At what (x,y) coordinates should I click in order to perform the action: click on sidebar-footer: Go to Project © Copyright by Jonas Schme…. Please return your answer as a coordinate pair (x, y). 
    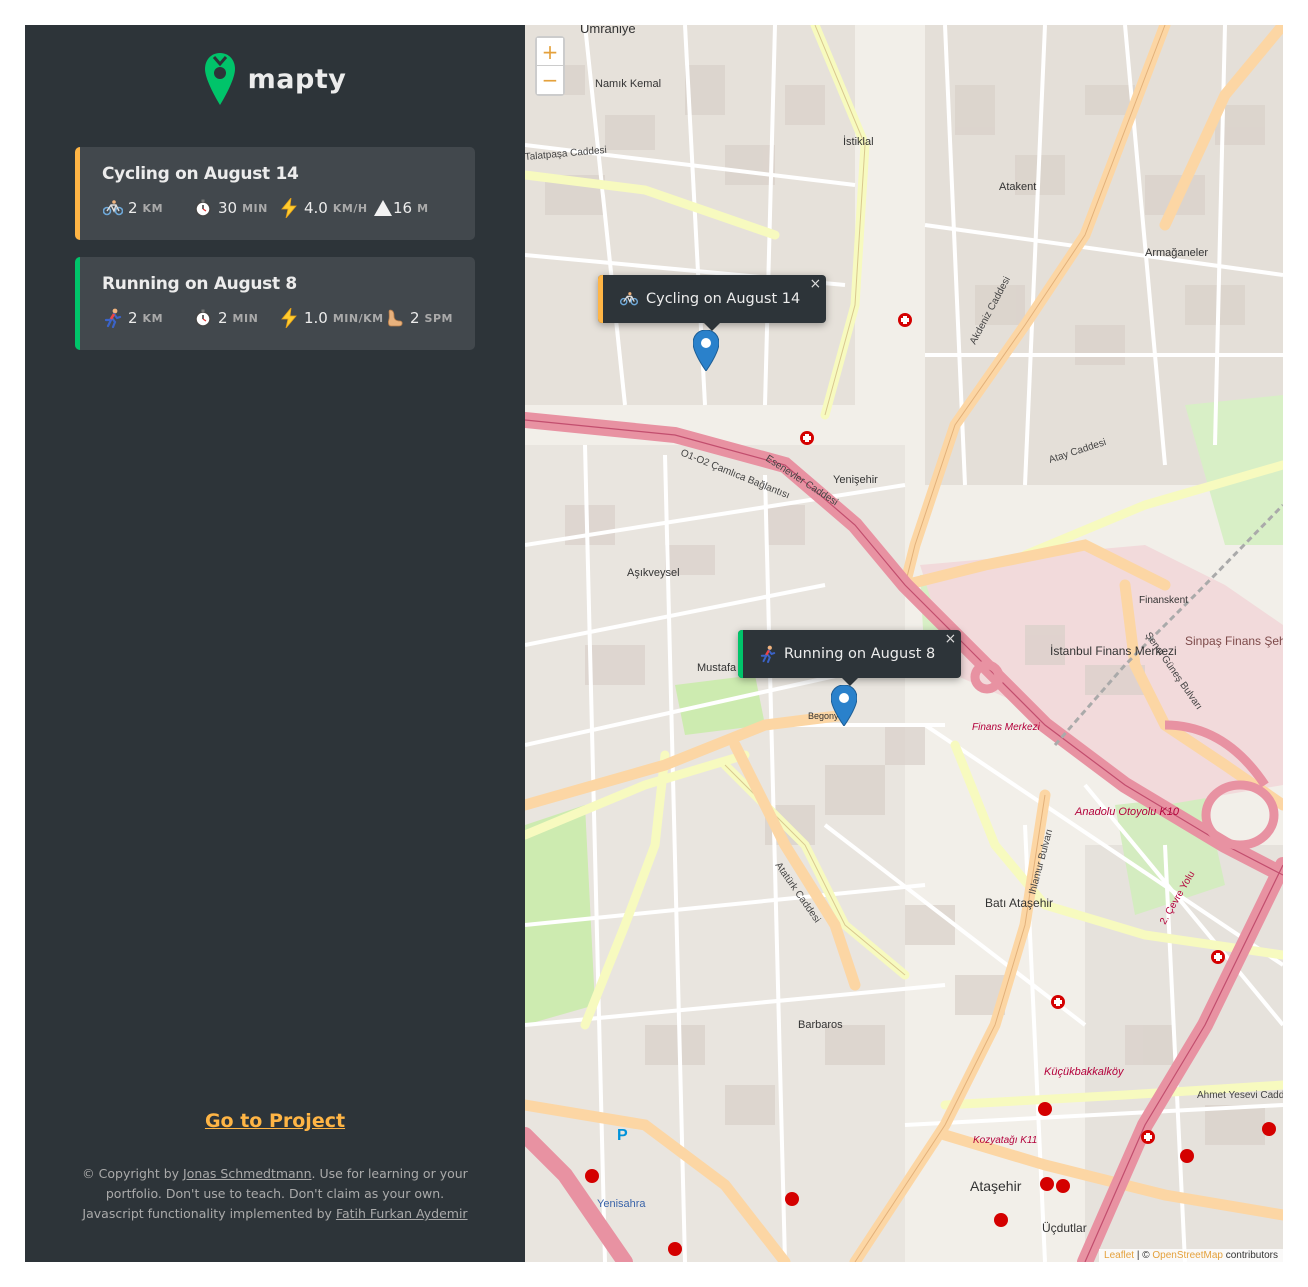
    Looking at the image, I should click on (275, 1167).